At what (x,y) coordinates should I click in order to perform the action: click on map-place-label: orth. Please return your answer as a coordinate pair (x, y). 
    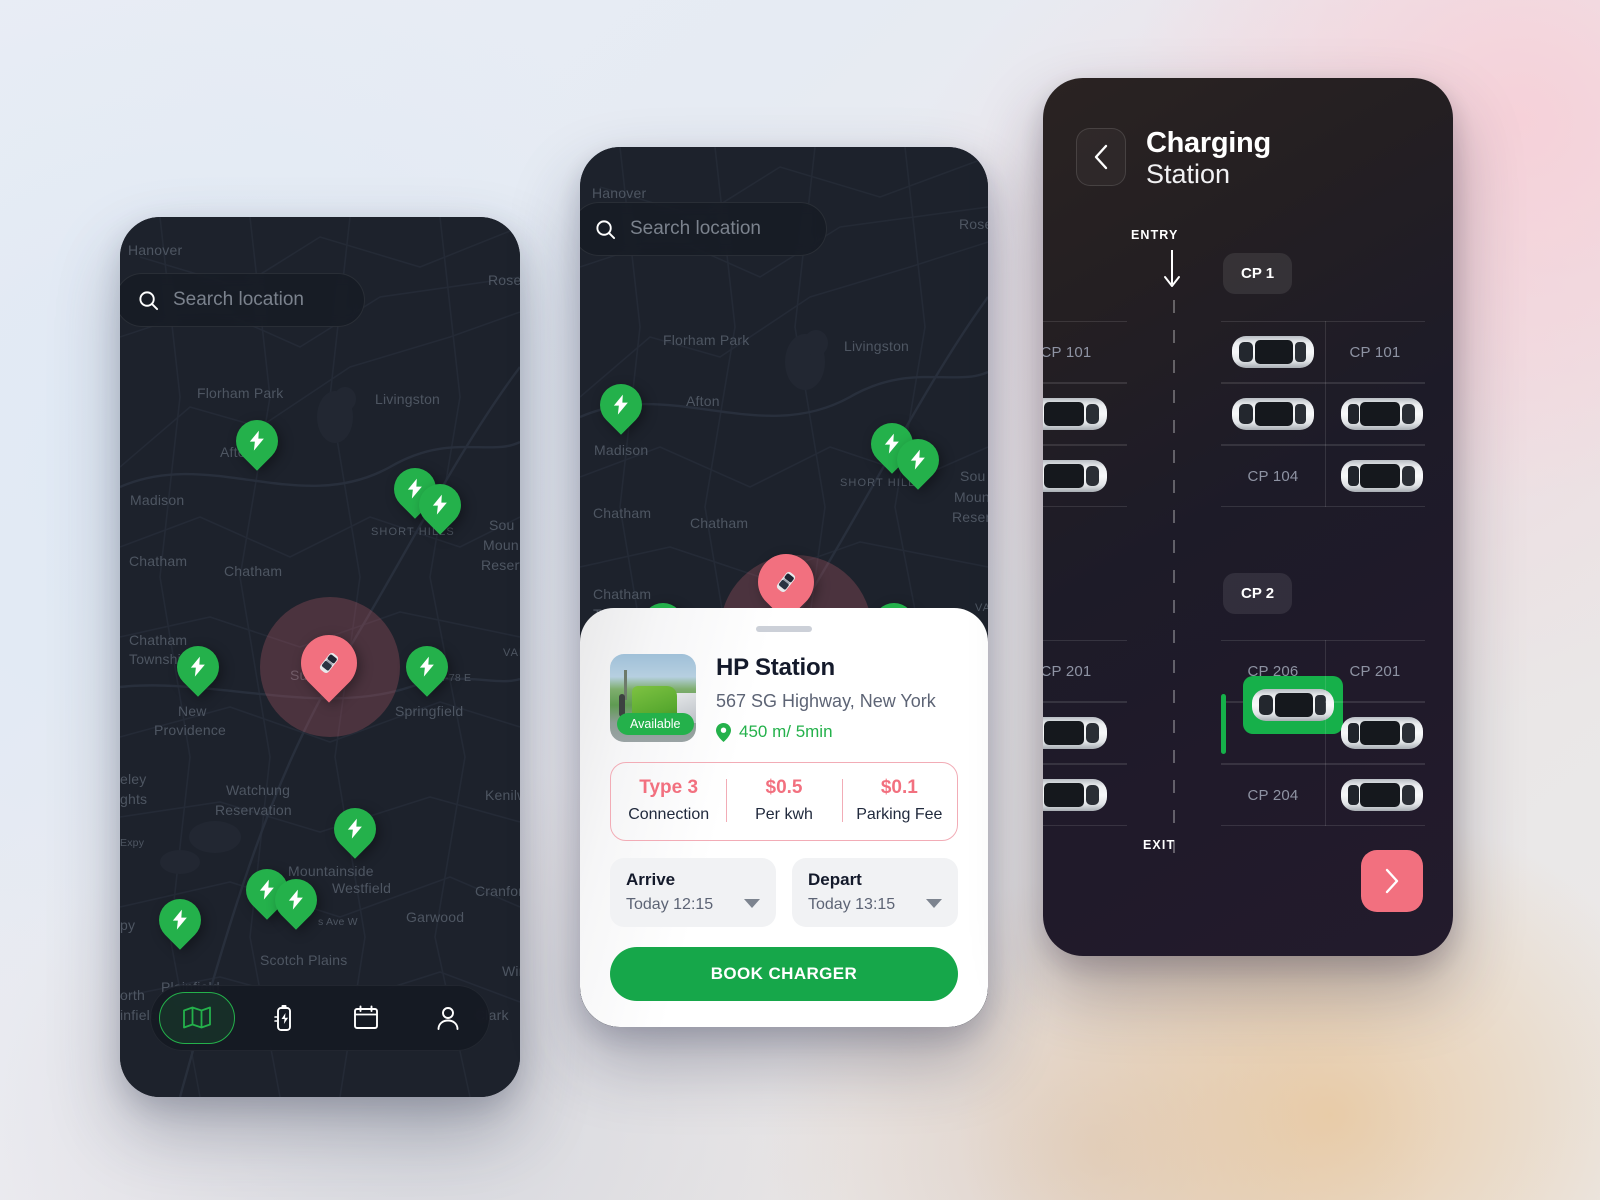
    Looking at the image, I should click on (132, 995).